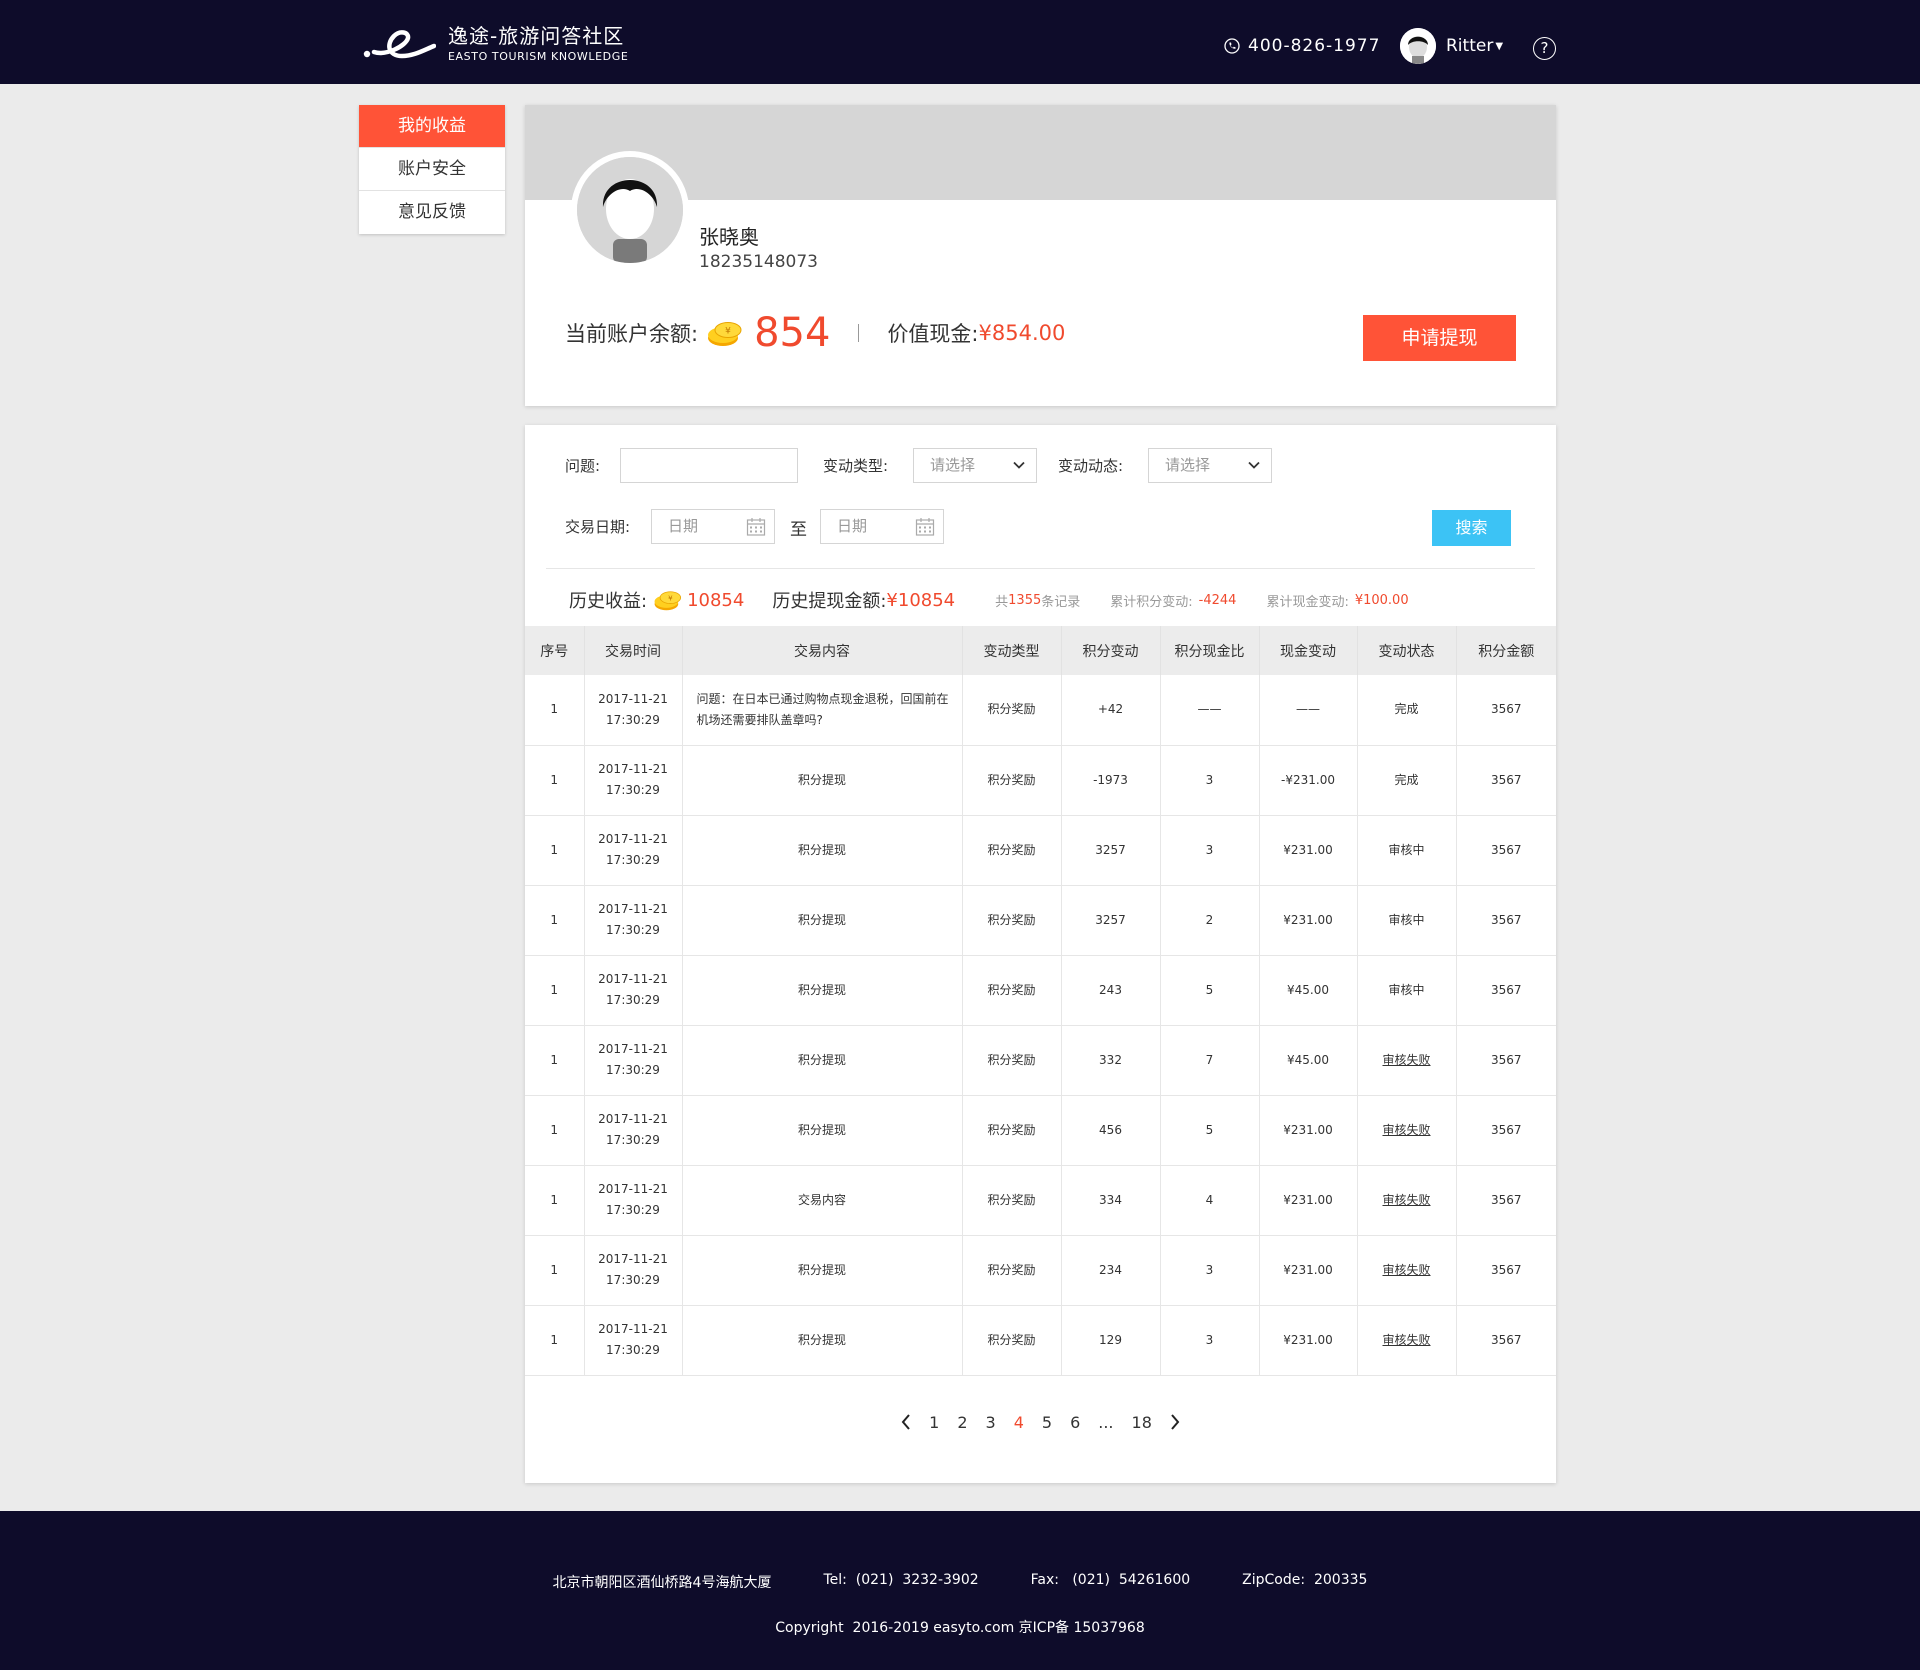 This screenshot has height=1670, width=1920. What do you see at coordinates (792, 333) in the screenshot?
I see `balance-value: 854` at bounding box center [792, 333].